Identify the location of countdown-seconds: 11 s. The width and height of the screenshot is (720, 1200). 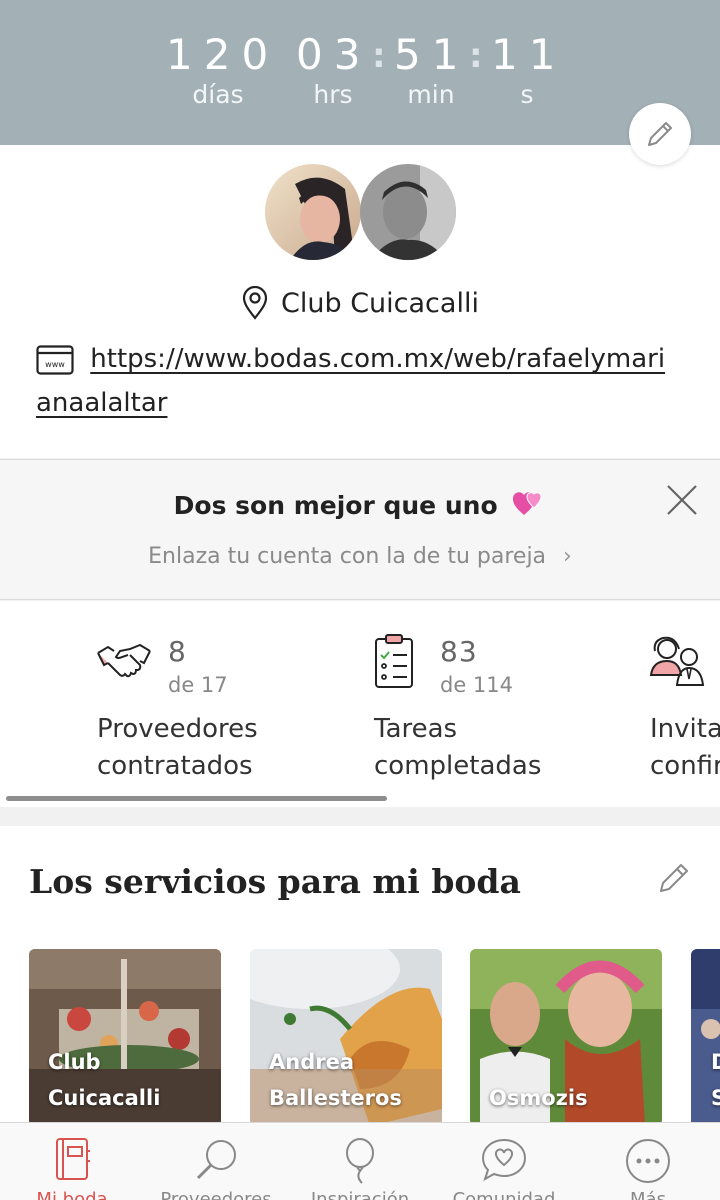
(527, 70).